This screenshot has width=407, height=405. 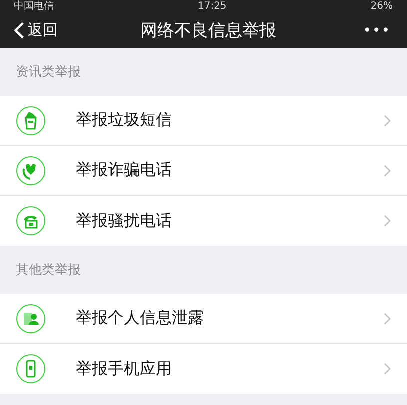 I want to click on mobile-phone-icon, so click(x=31, y=369).